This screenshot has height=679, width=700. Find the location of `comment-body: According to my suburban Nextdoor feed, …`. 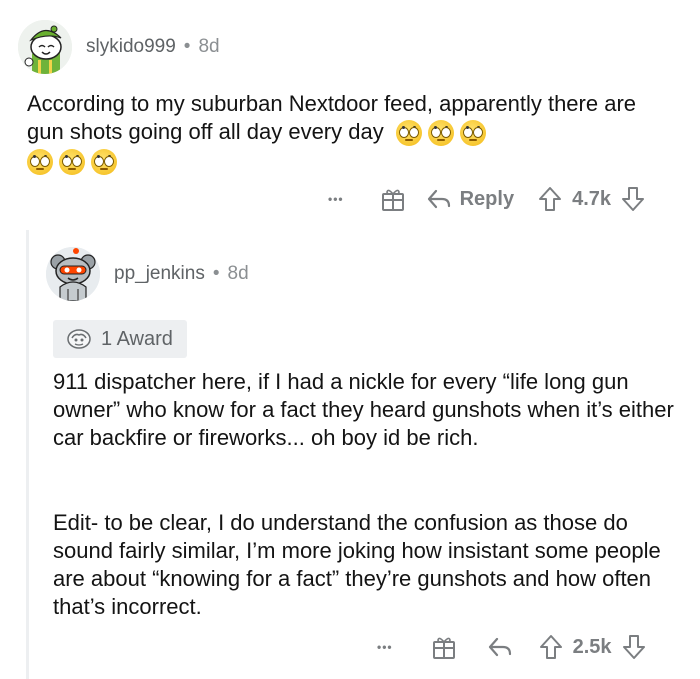

comment-body: According to my suburban Nextdoor feed, … is located at coordinates (347, 133).